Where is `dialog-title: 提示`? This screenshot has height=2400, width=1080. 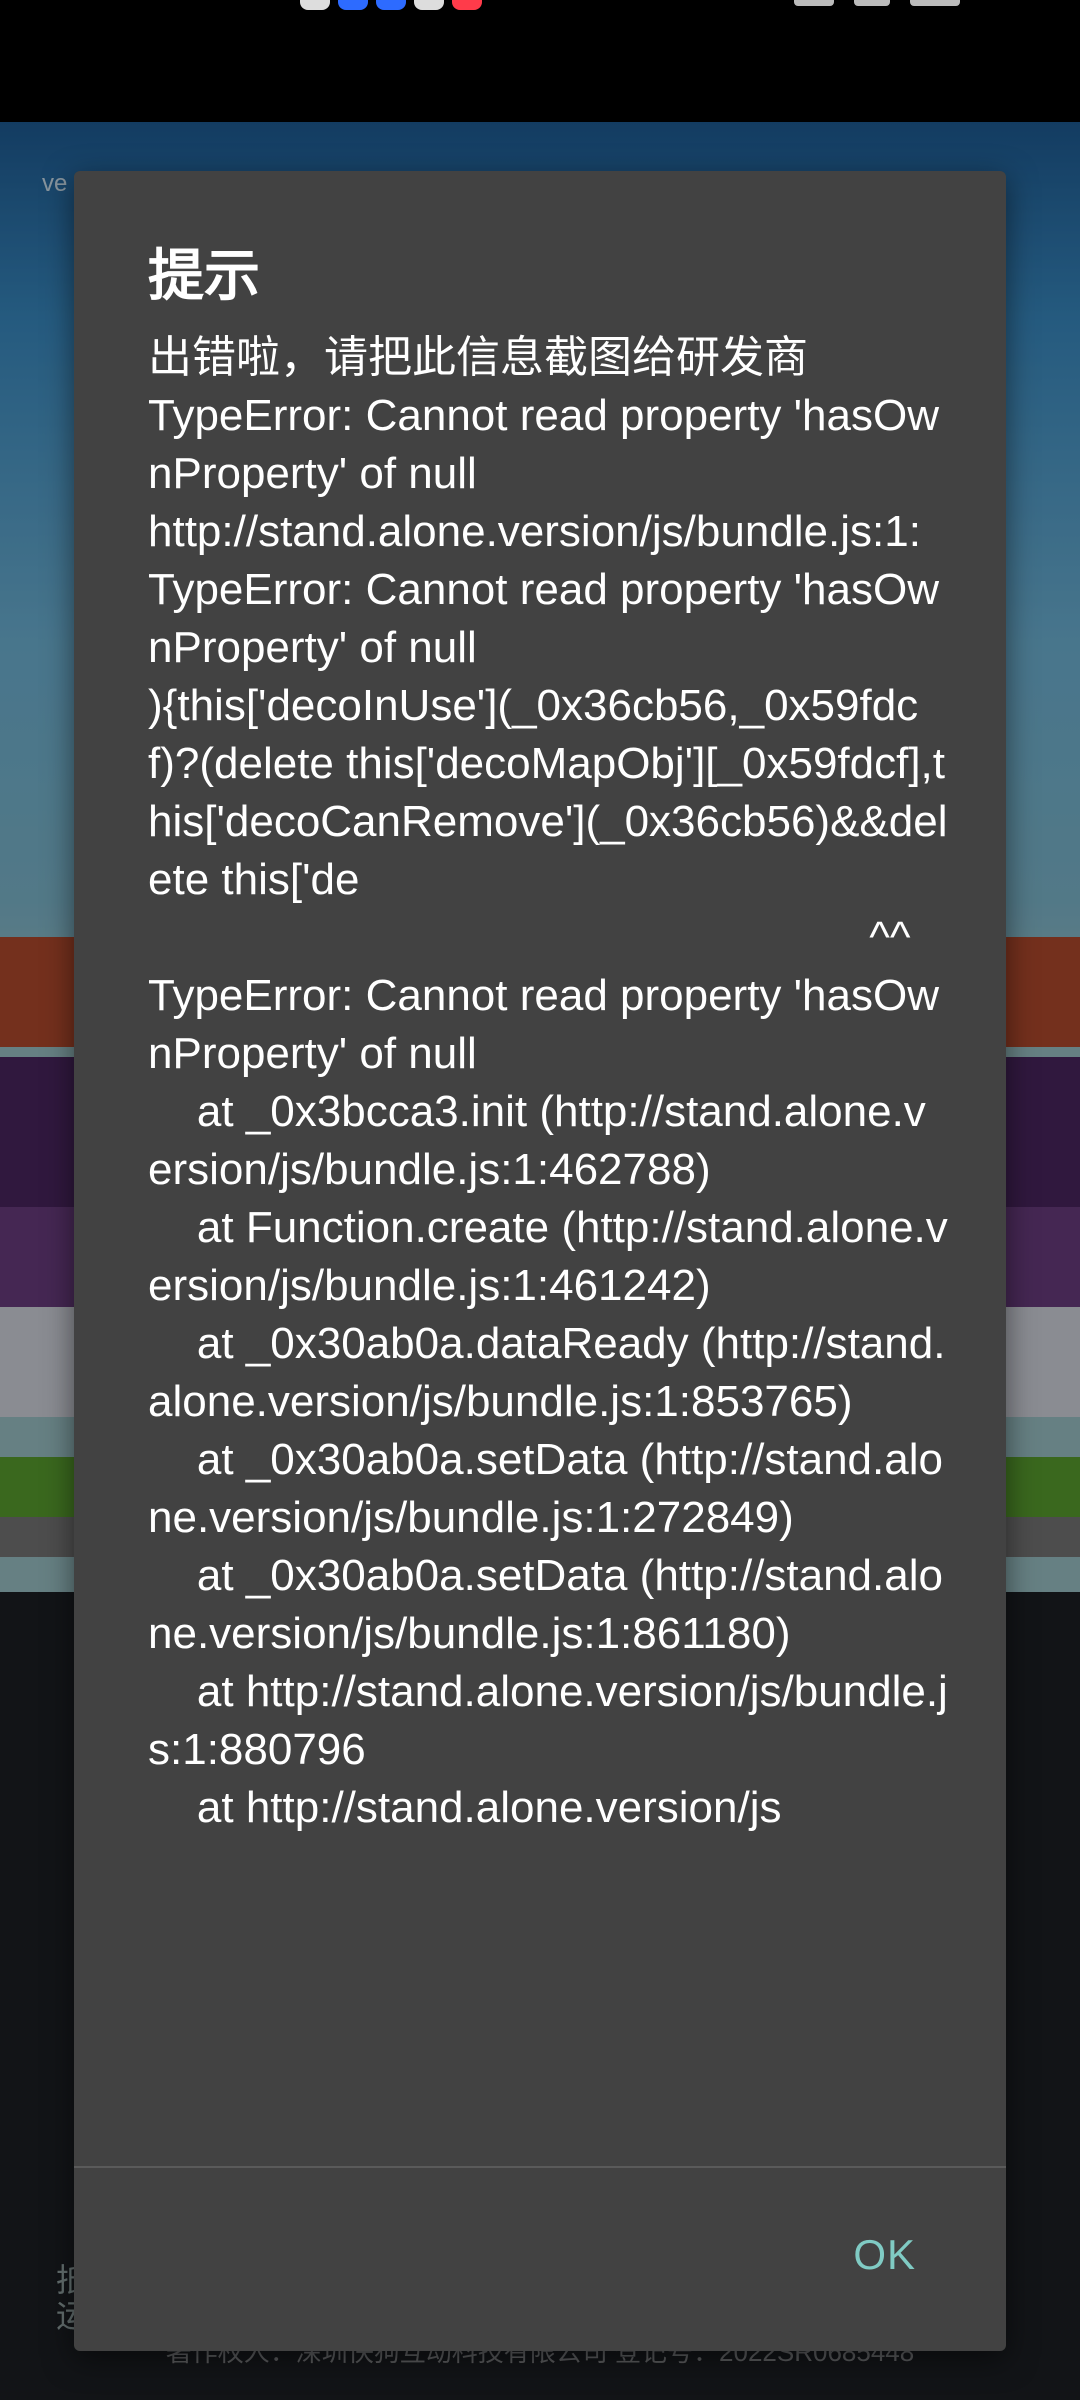
dialog-title: 提示 is located at coordinates (204, 275).